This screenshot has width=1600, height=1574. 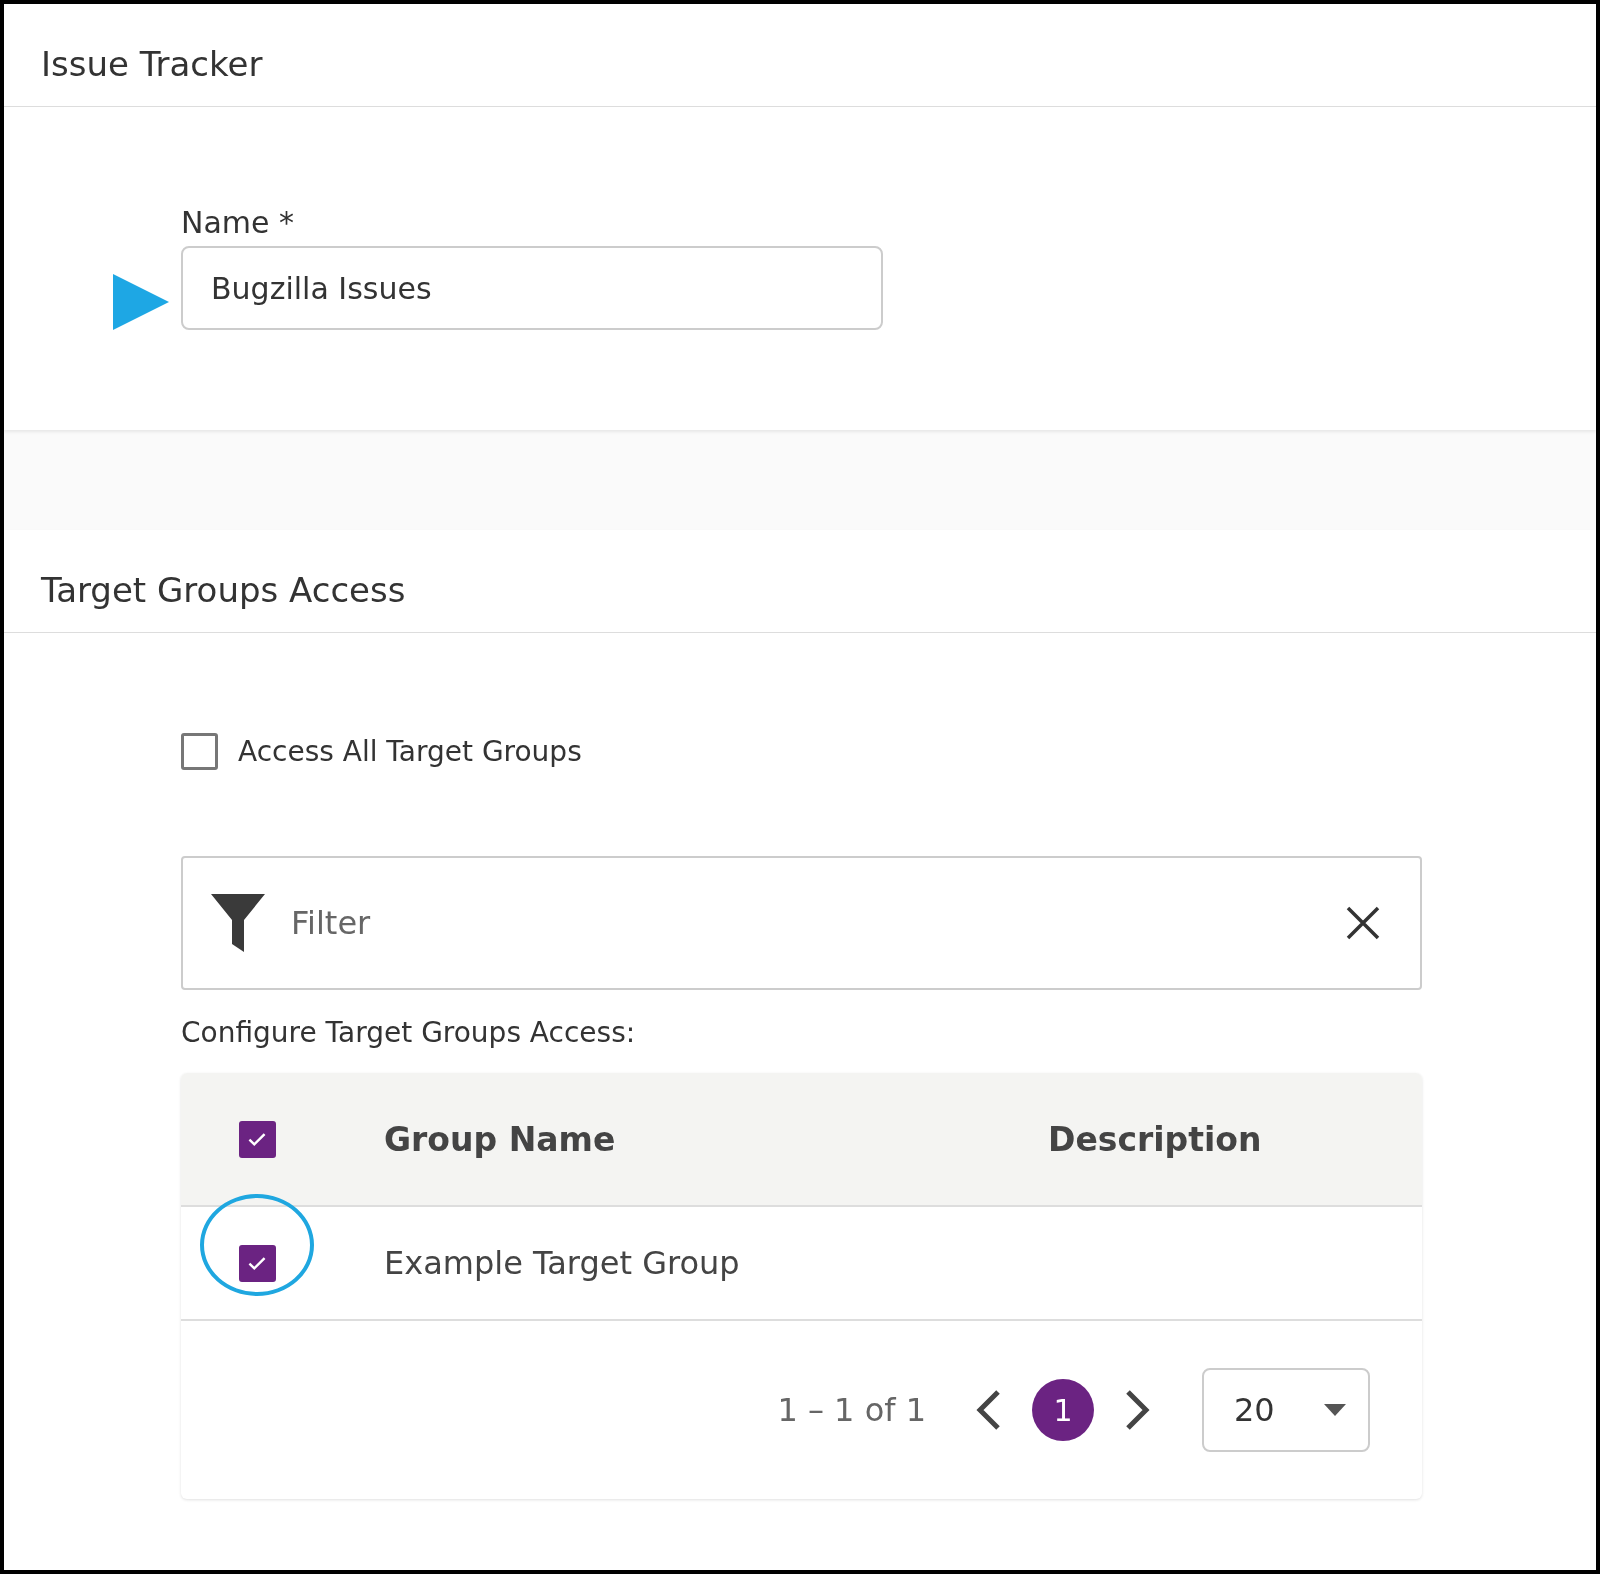 What do you see at coordinates (238, 923) in the screenshot?
I see `filter-icon` at bounding box center [238, 923].